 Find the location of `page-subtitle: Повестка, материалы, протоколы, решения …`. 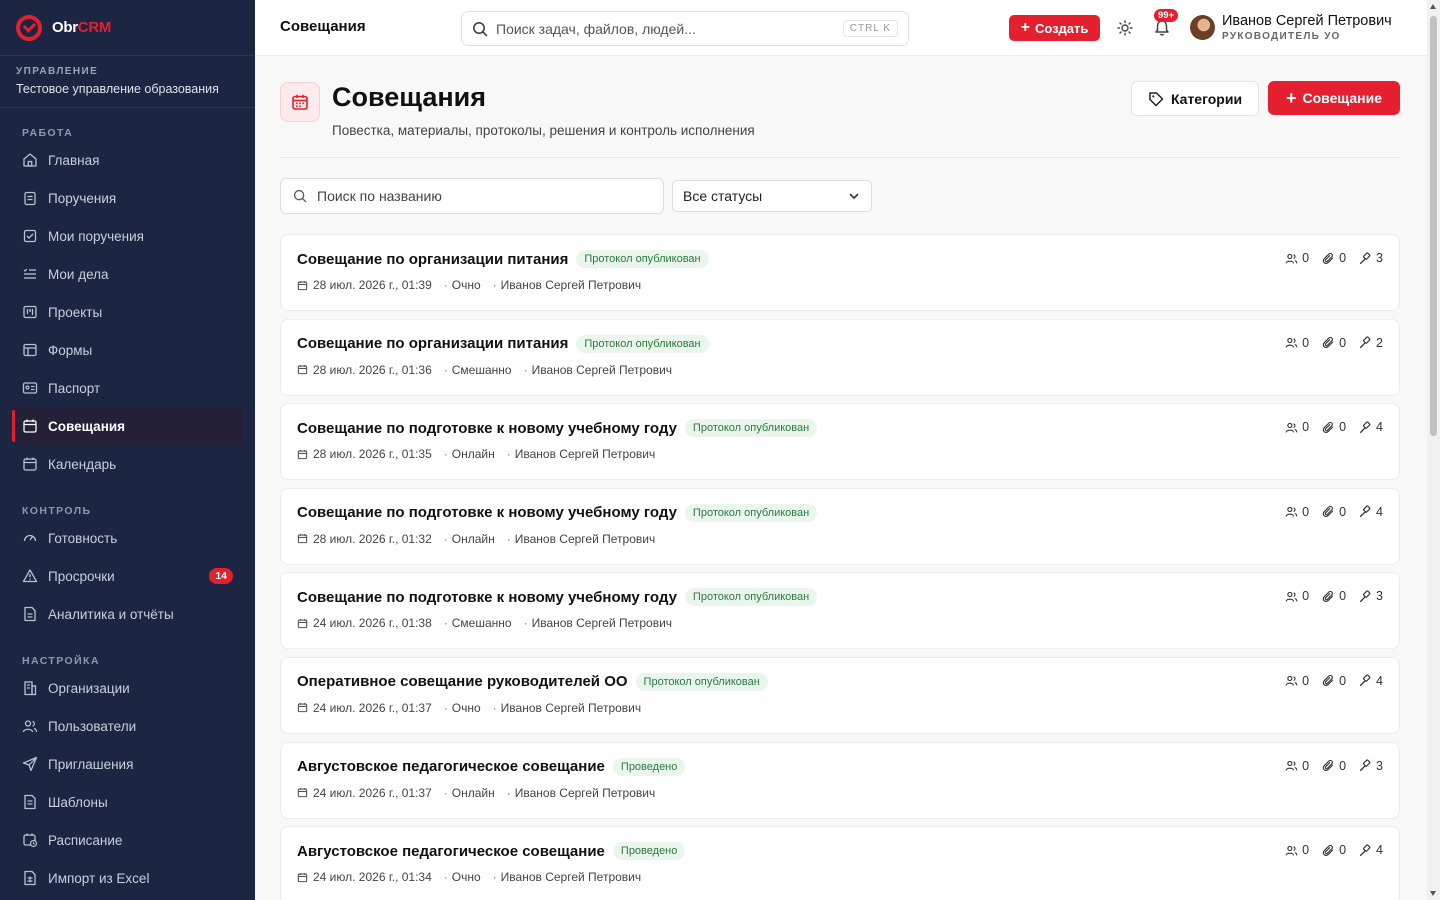

page-subtitle: Повестка, материалы, протоколы, решения … is located at coordinates (543, 130).